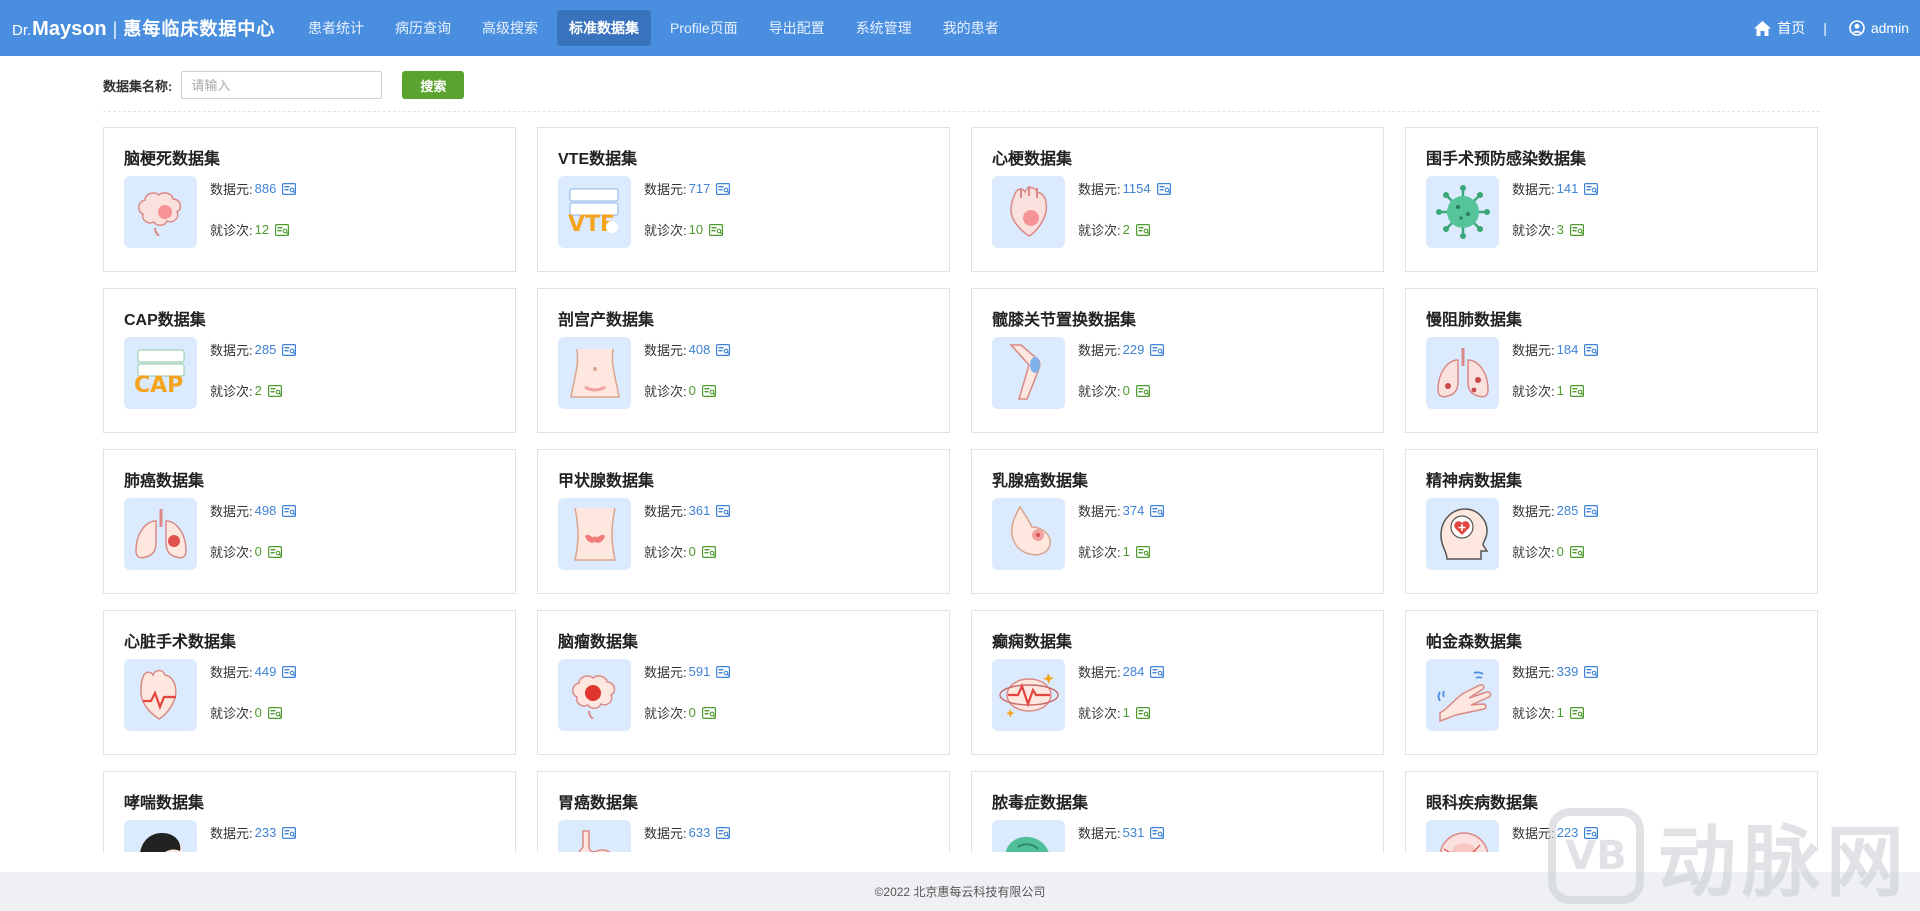  Describe the element at coordinates (1568, 188) in the screenshot. I see `data-elements-count: 141` at that location.